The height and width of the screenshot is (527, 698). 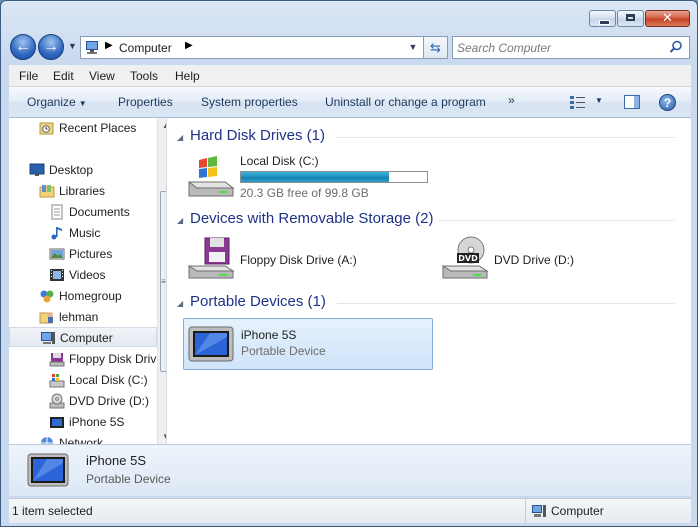 What do you see at coordinates (249, 102) in the screenshot?
I see `system-properties-button: System properties` at bounding box center [249, 102].